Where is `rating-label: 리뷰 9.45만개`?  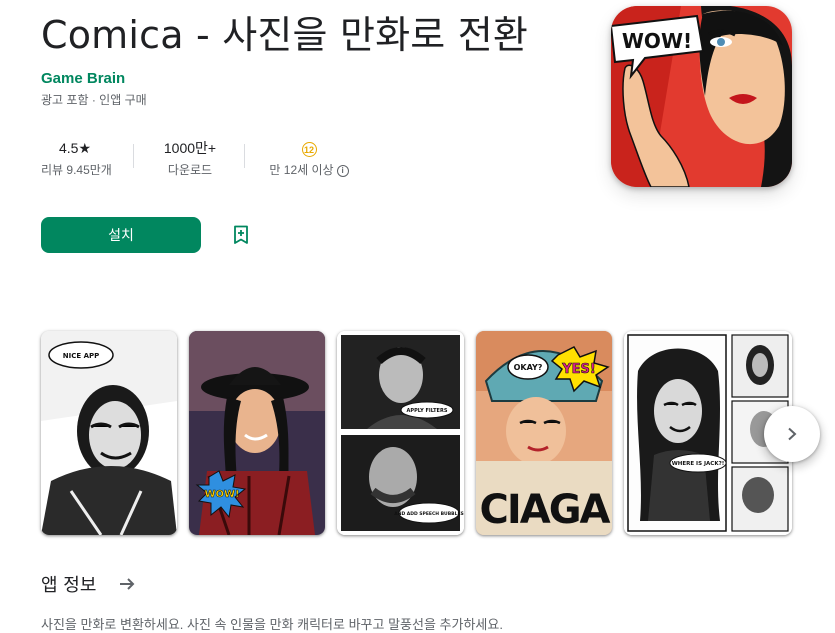 rating-label: 리뷰 9.45만개 is located at coordinates (76, 170).